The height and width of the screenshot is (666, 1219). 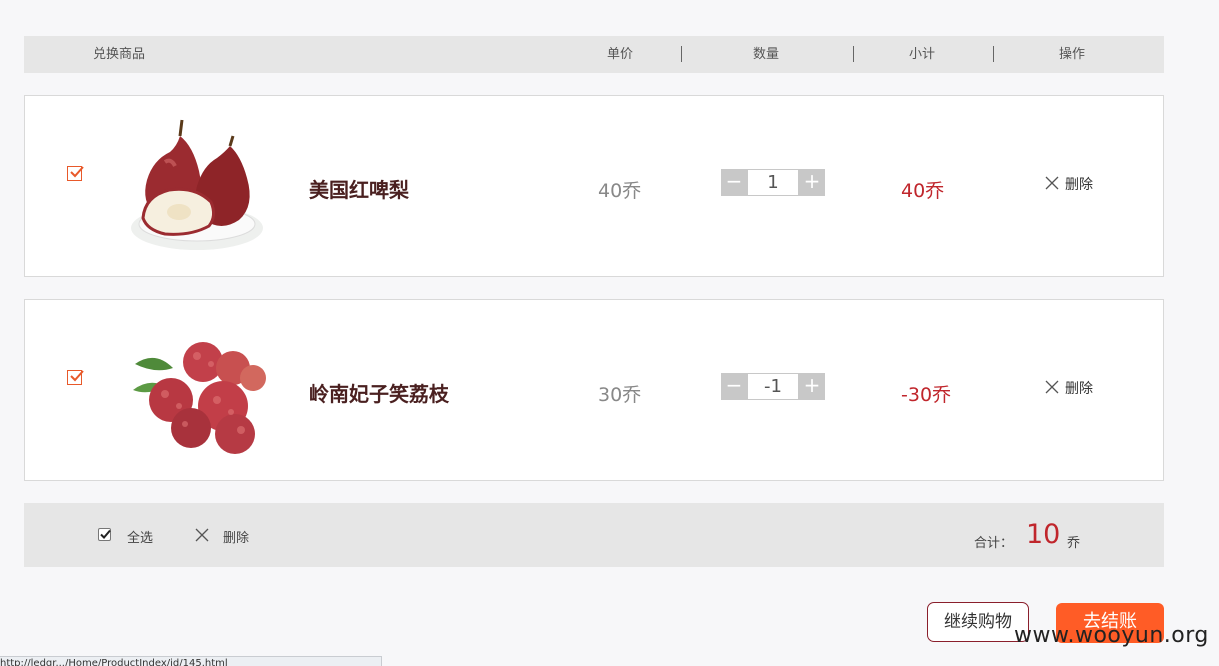 I want to click on select-all-checkbox, so click(x=104, y=534).